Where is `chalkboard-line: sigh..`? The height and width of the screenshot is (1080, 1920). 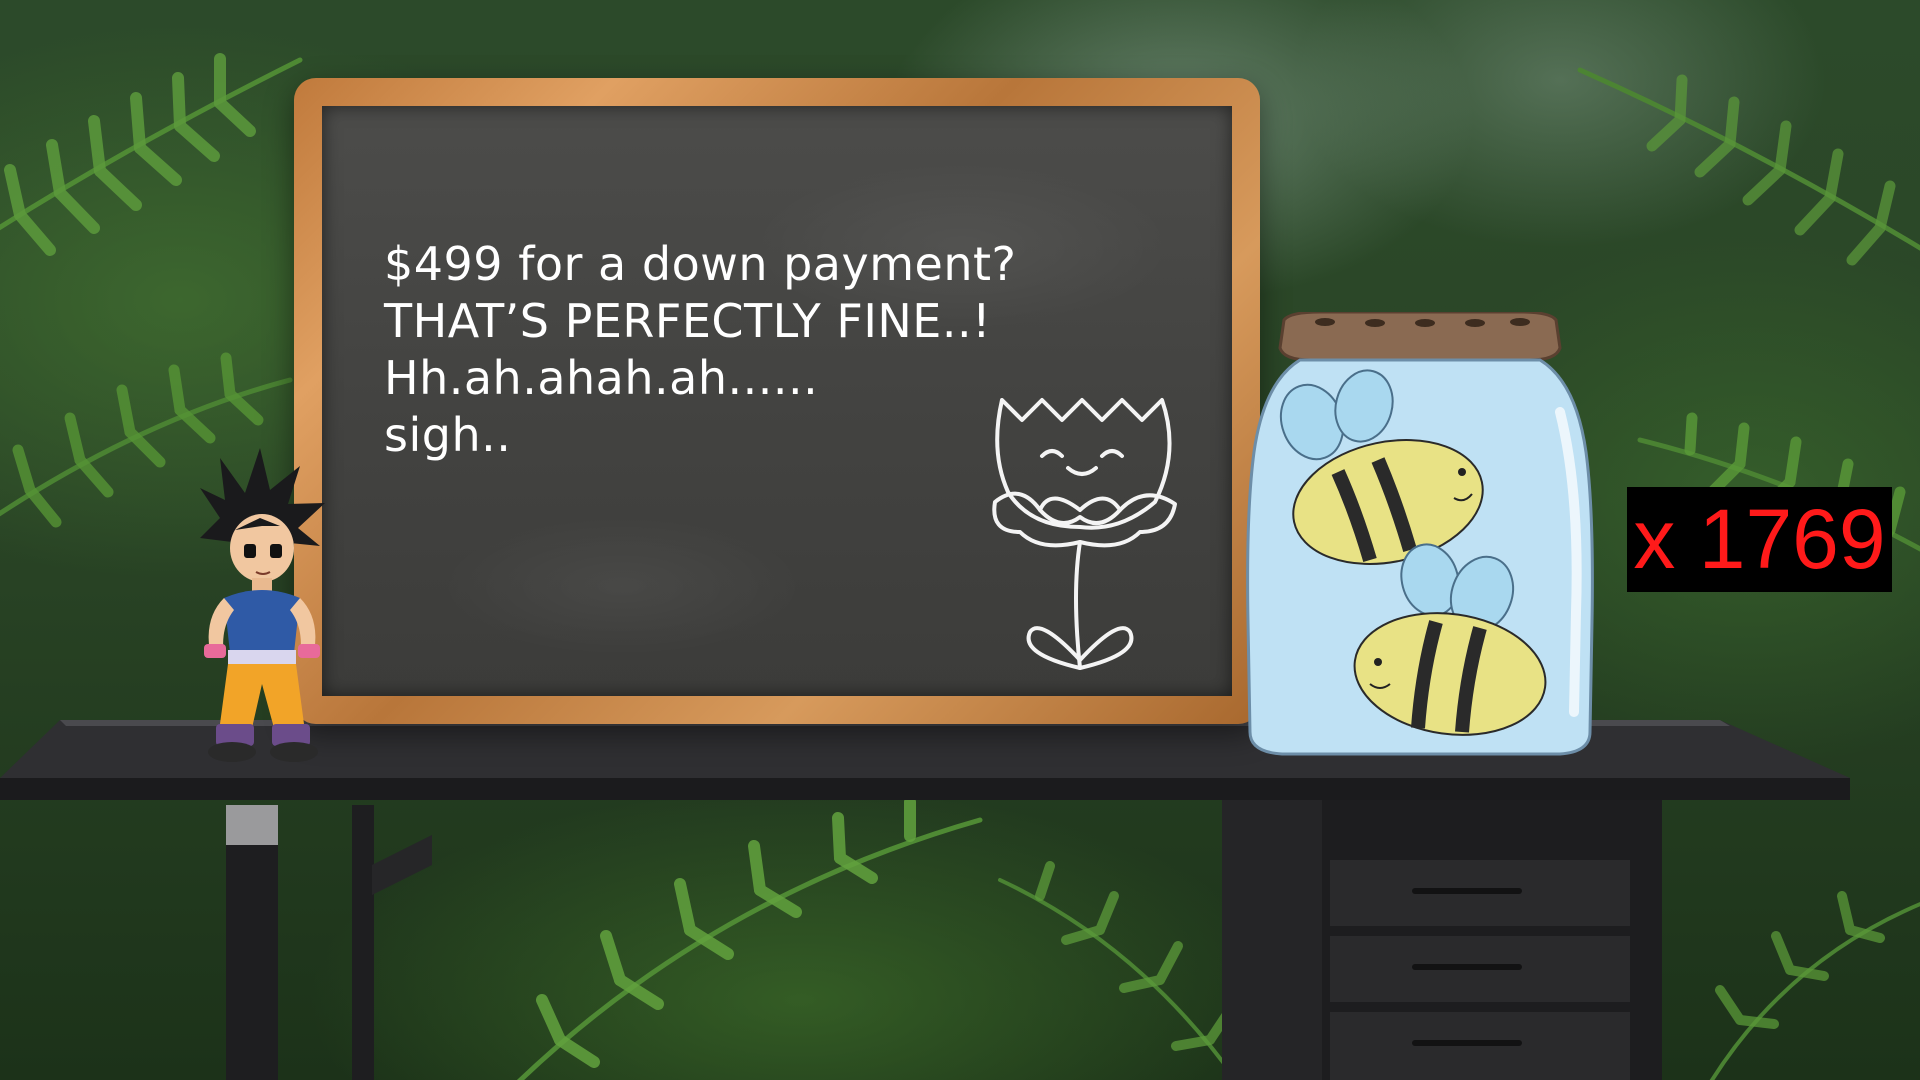
chalkboard-line: sigh.. is located at coordinates (448, 435).